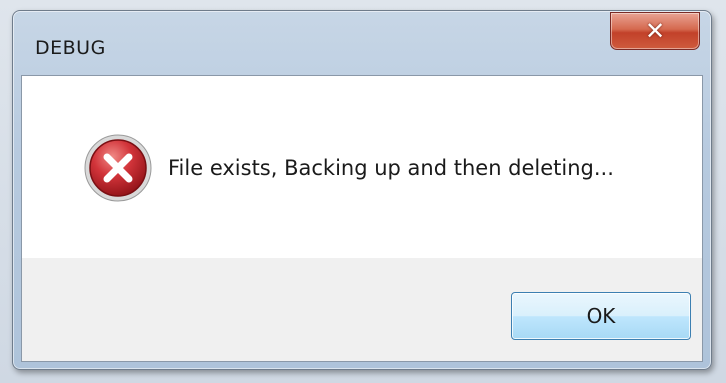 This screenshot has height=383, width=726. What do you see at coordinates (601, 316) in the screenshot?
I see `ok-button: OK` at bounding box center [601, 316].